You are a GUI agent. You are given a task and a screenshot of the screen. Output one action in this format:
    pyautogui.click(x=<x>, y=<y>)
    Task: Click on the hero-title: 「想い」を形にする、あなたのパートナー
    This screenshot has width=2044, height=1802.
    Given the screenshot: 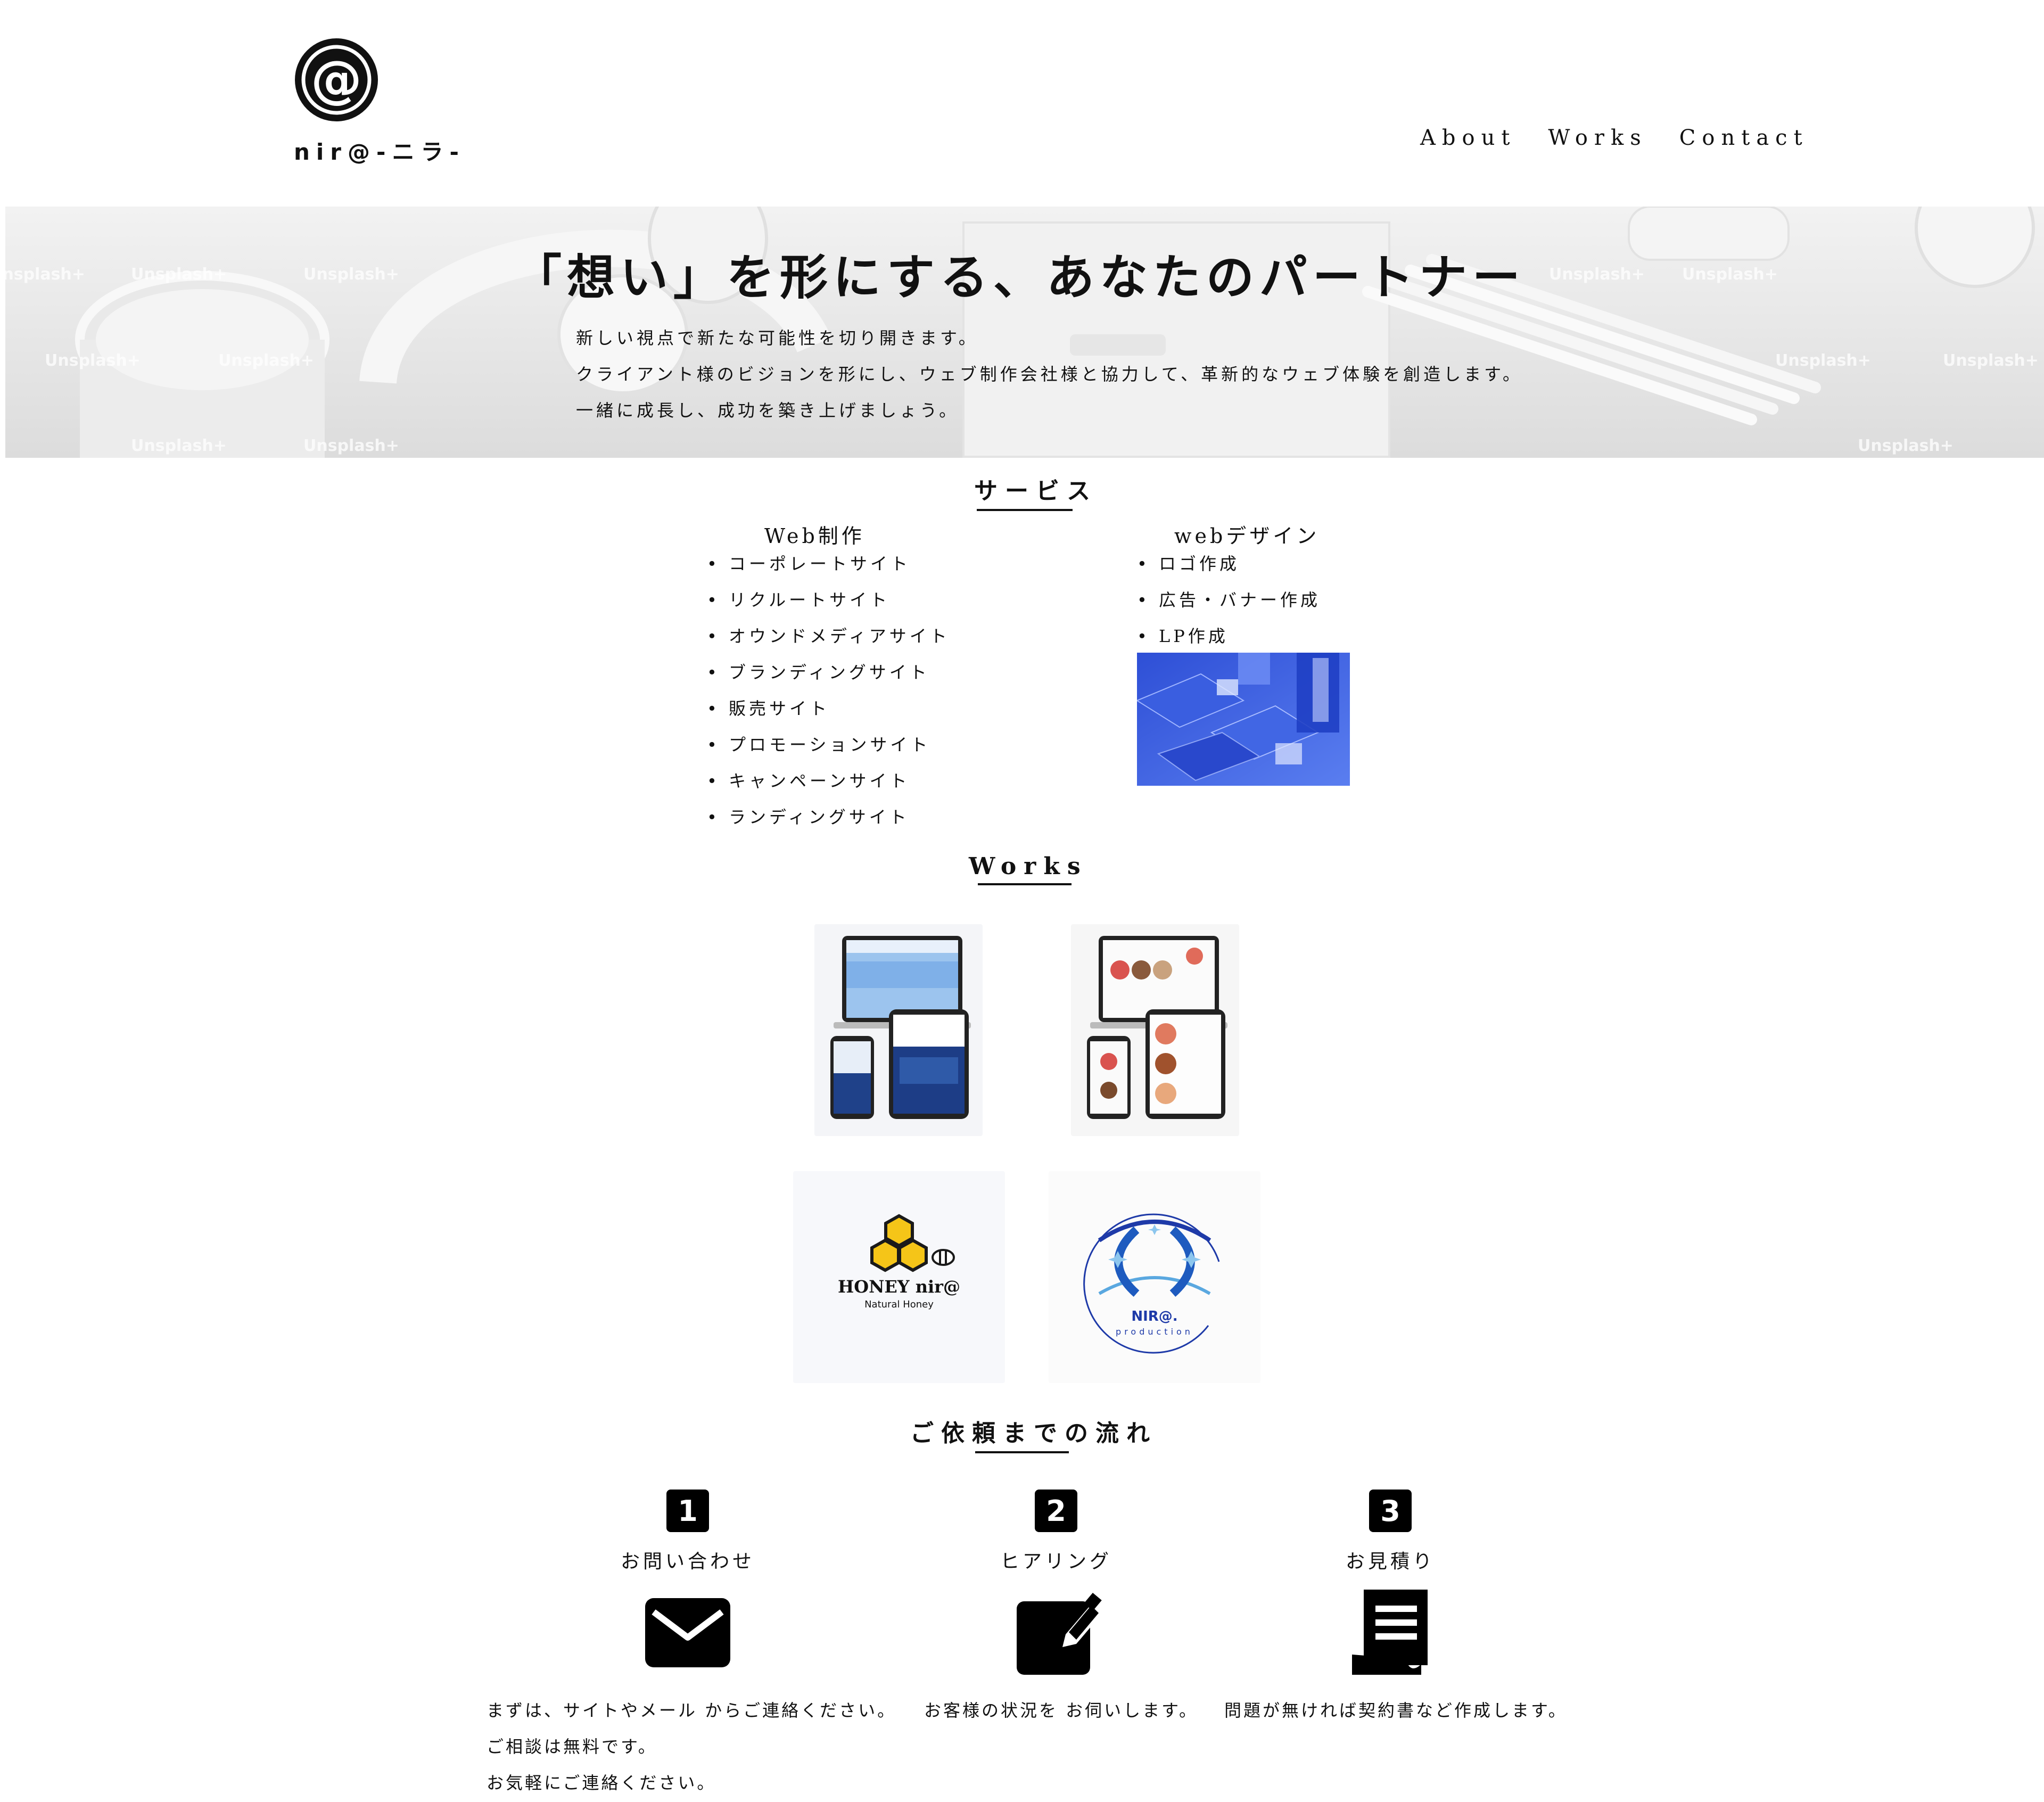 What is the action you would take?
    pyautogui.click(x=1020, y=277)
    